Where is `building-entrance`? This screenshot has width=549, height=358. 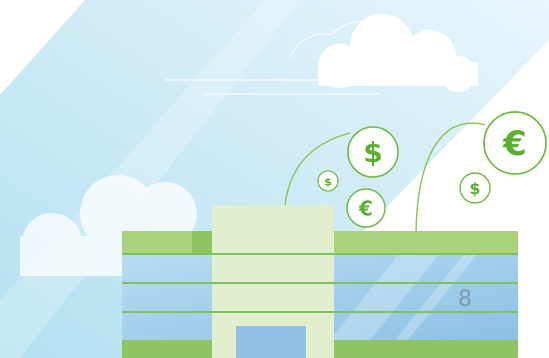
building-entrance is located at coordinates (271, 342).